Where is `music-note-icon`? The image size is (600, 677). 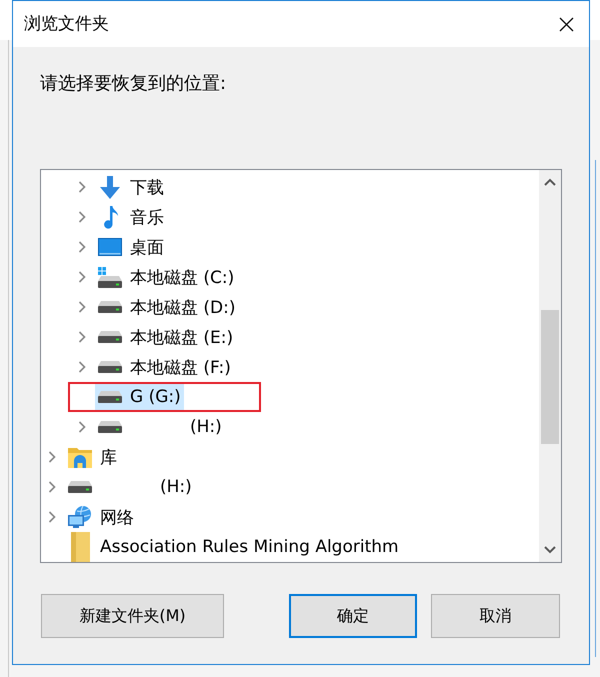 music-note-icon is located at coordinates (110, 217).